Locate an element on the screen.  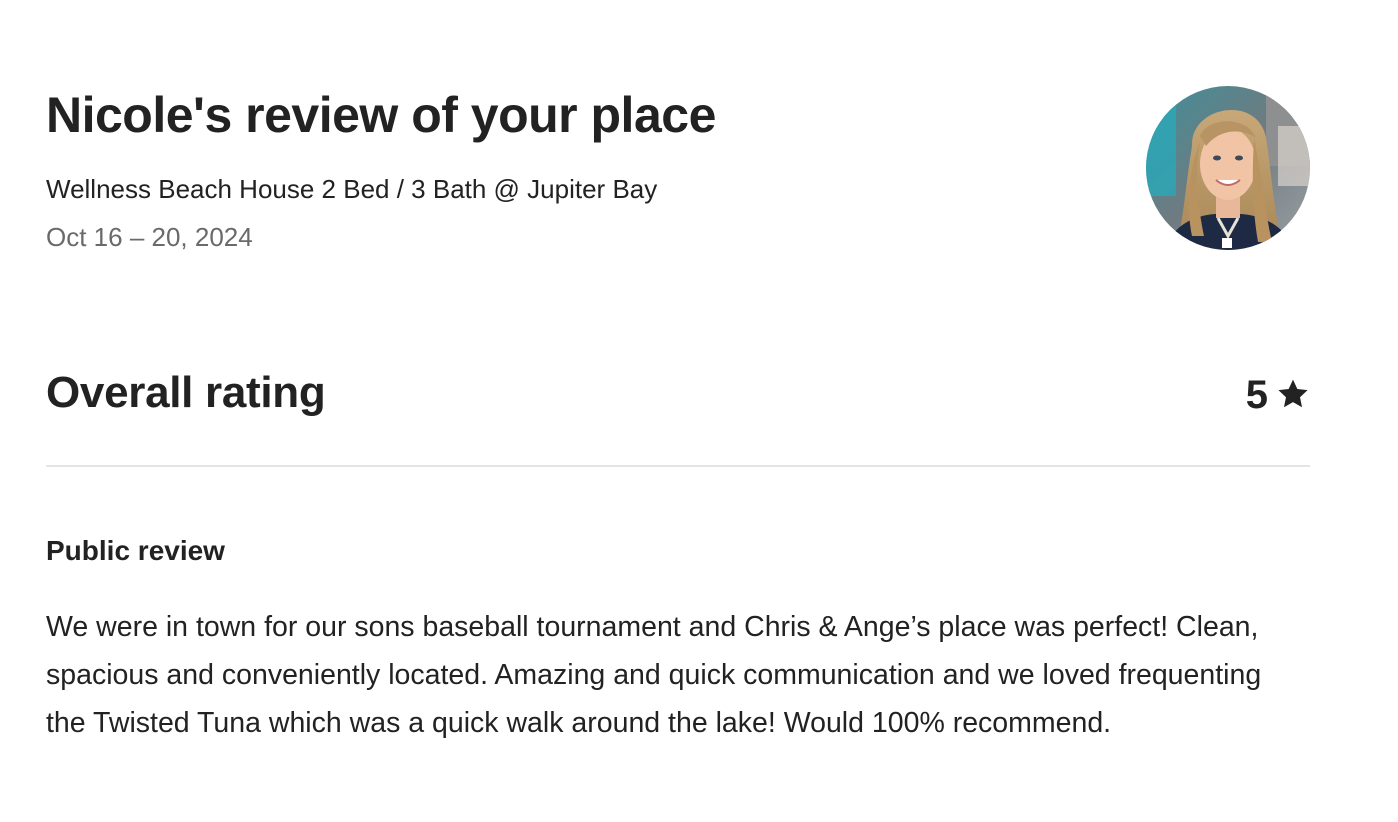
overall-rating-value: 5 is located at coordinates (1256, 395).